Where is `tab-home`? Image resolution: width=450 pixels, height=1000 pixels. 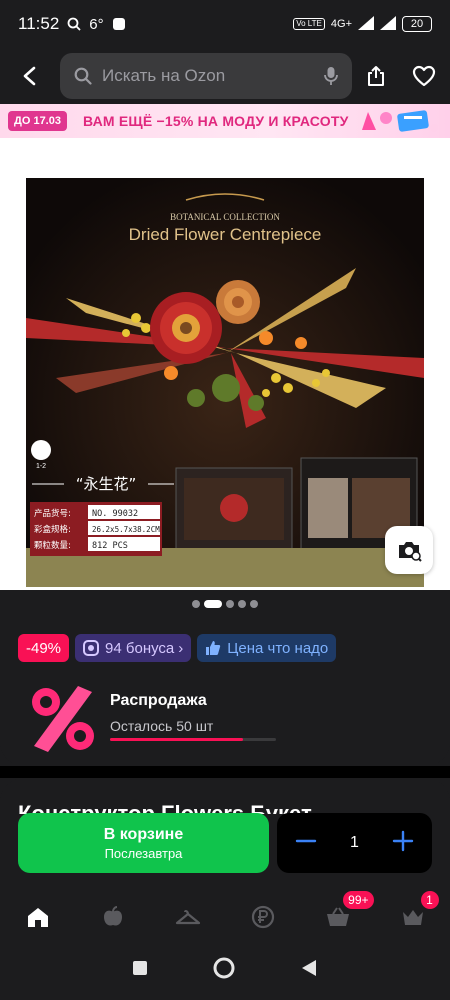
tab-home is located at coordinates (38, 917).